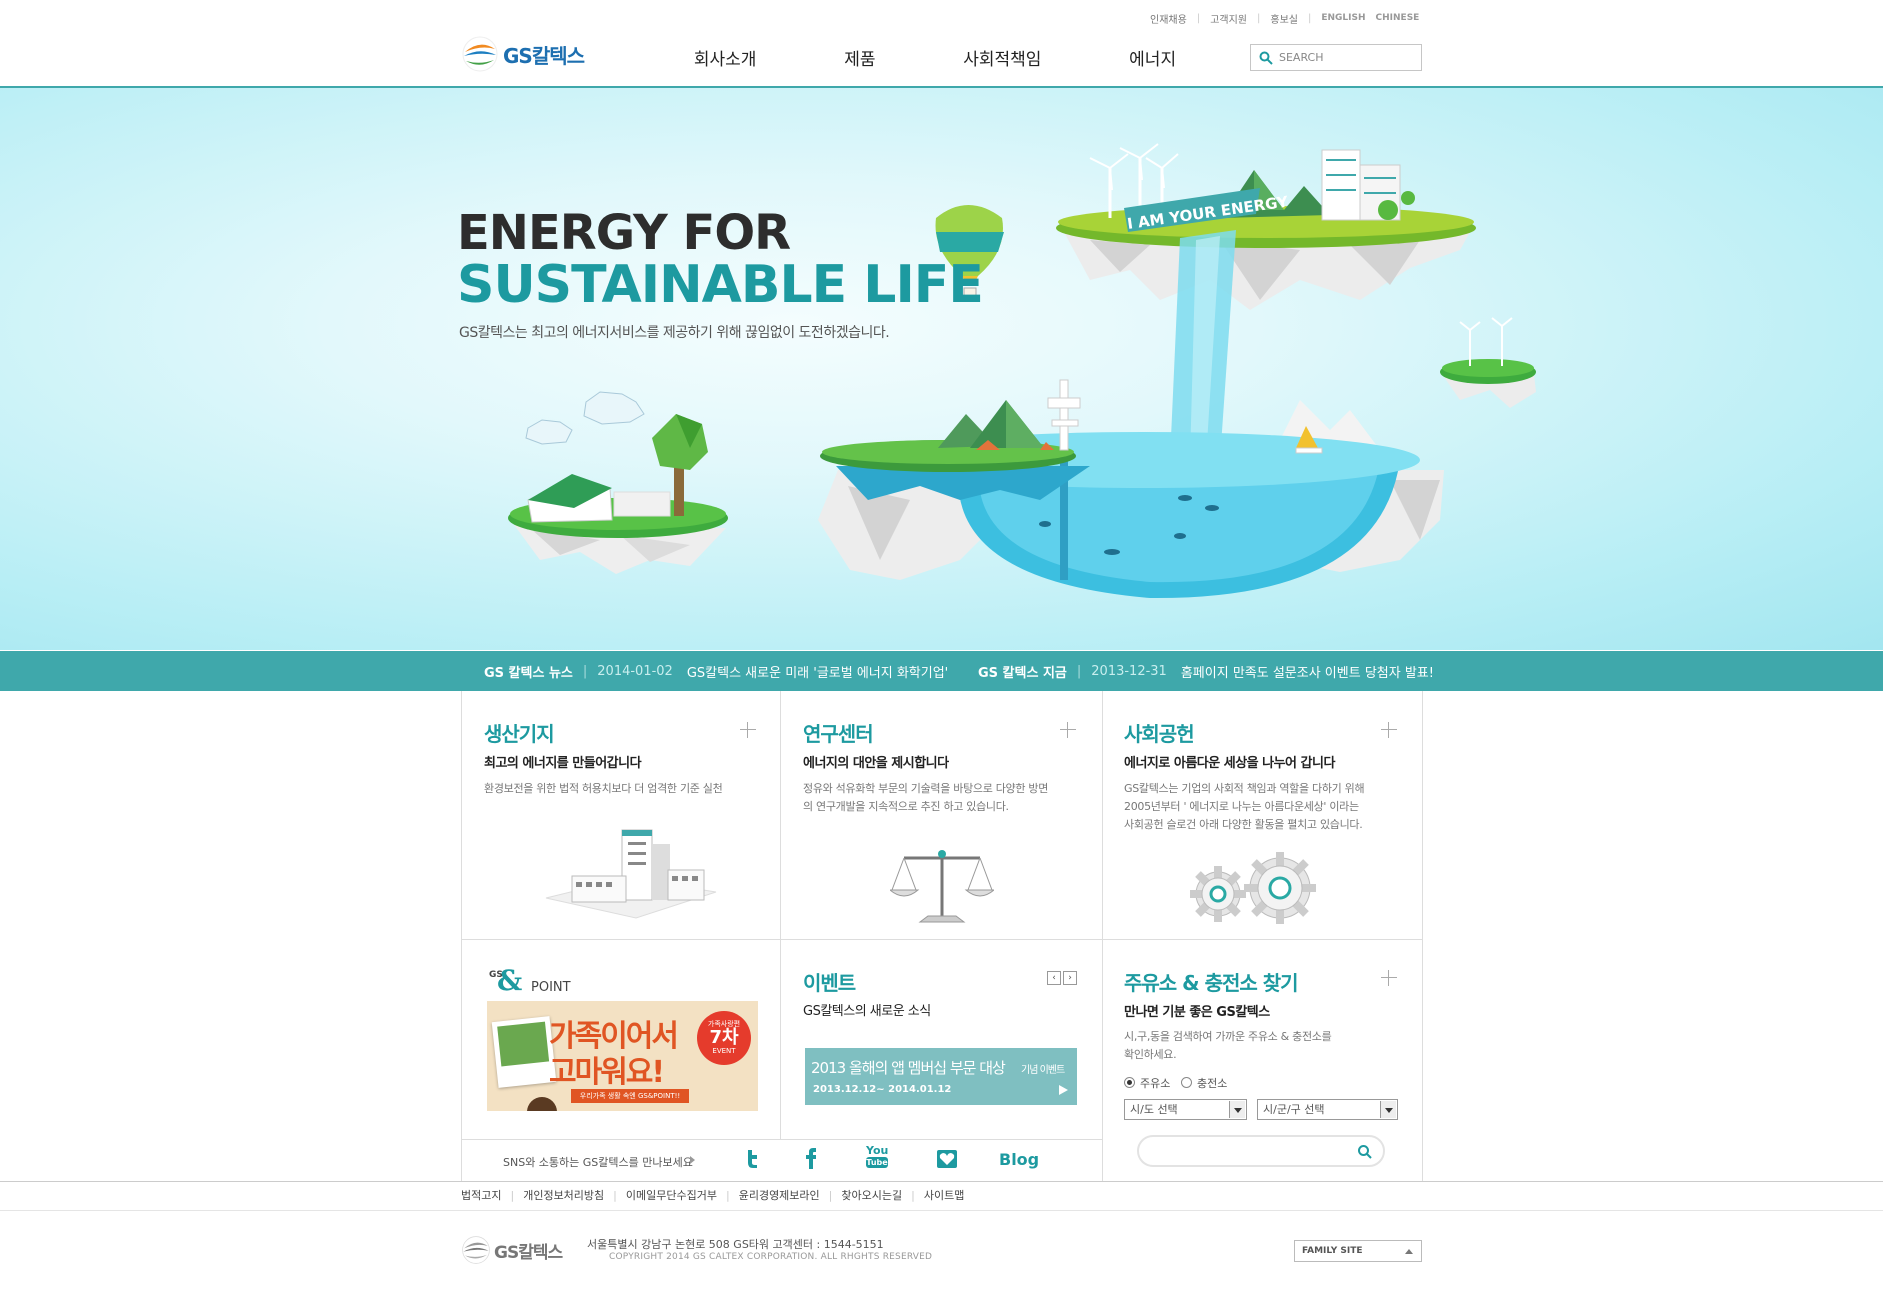 This screenshot has width=1883, height=1300. I want to click on play-arrow-icon, so click(1063, 1090).